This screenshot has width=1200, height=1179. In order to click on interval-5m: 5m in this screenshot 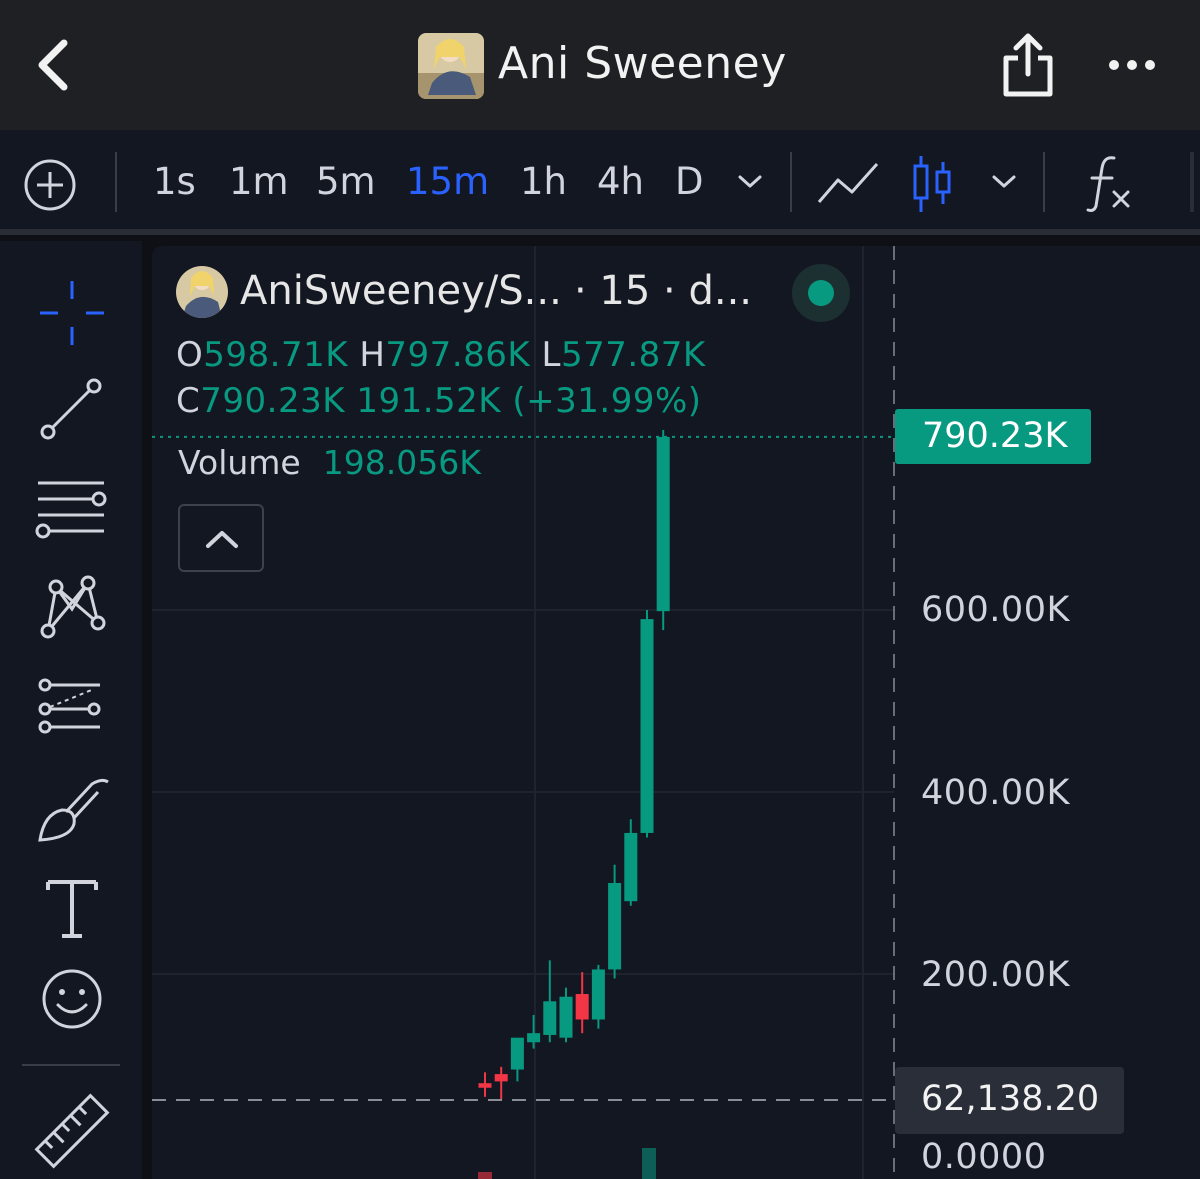, I will do `click(346, 181)`.